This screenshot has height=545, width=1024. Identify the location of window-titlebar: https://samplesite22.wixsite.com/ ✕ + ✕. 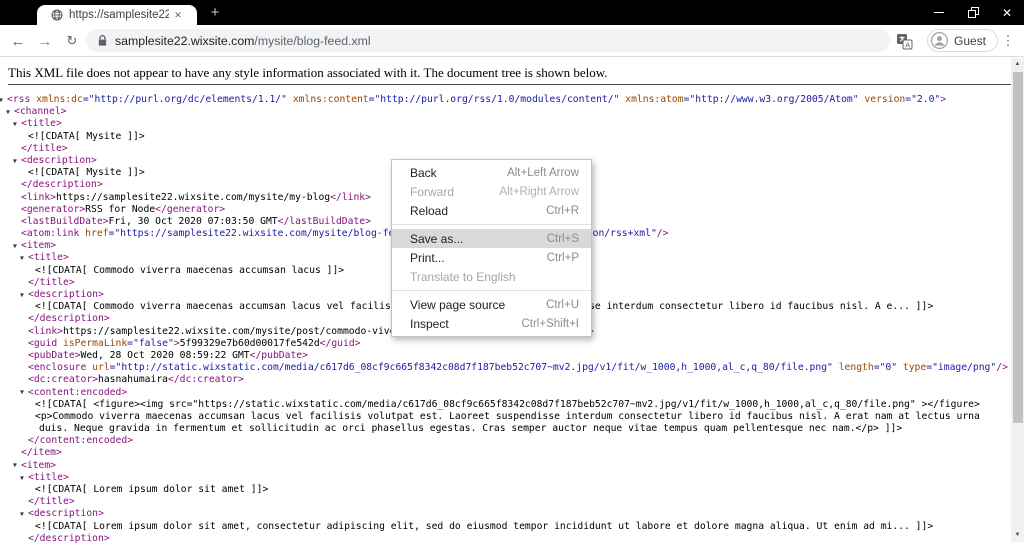
(512, 12).